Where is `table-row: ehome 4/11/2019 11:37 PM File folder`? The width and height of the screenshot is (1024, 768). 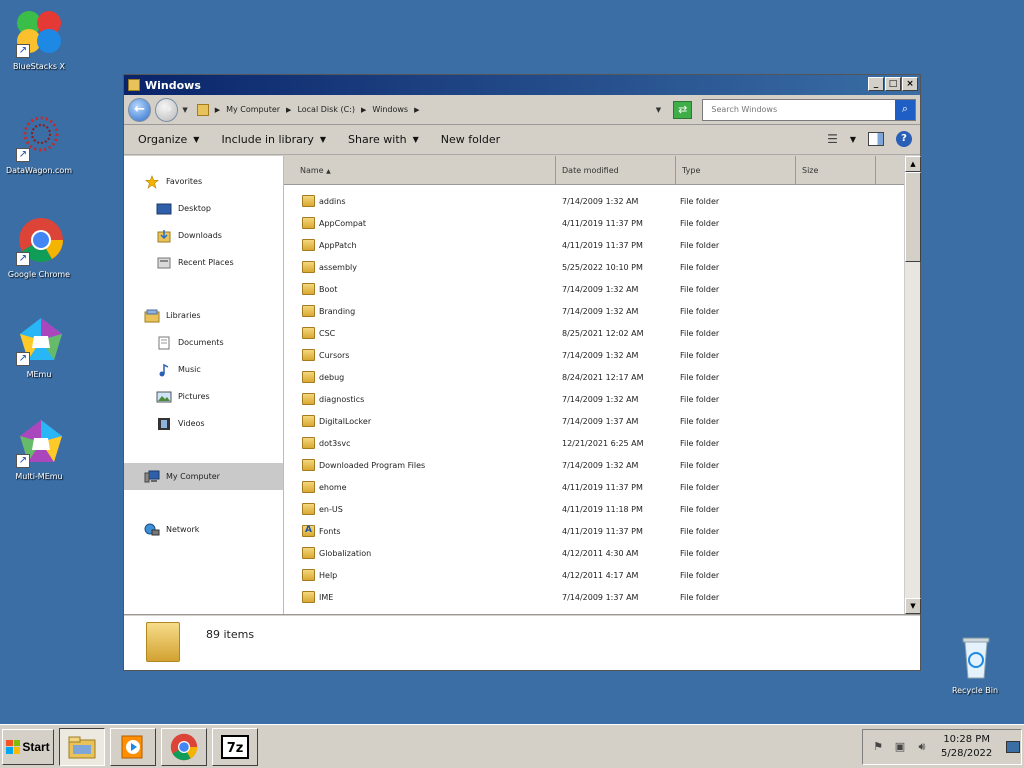 table-row: ehome 4/11/2019 11:37 PM File folder is located at coordinates (602, 487).